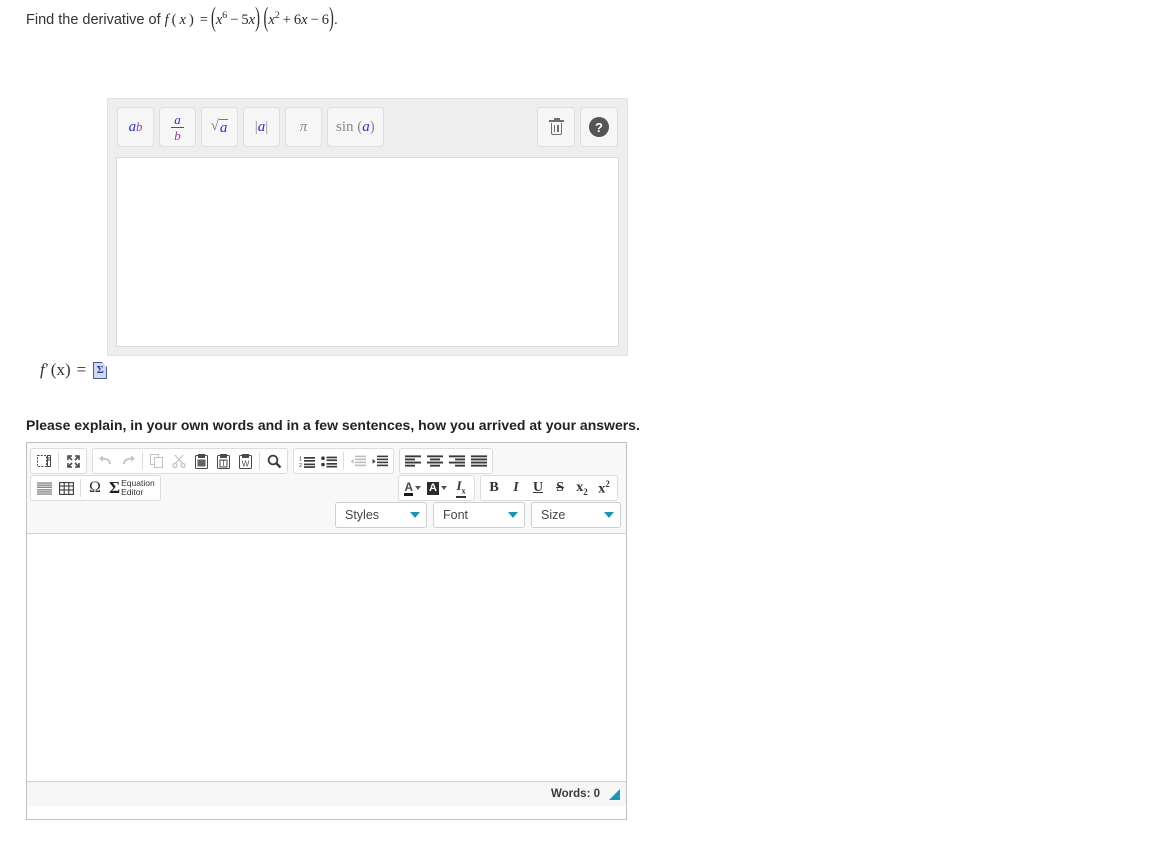  I want to click on numbered-list-icon: 12, so click(307, 461).